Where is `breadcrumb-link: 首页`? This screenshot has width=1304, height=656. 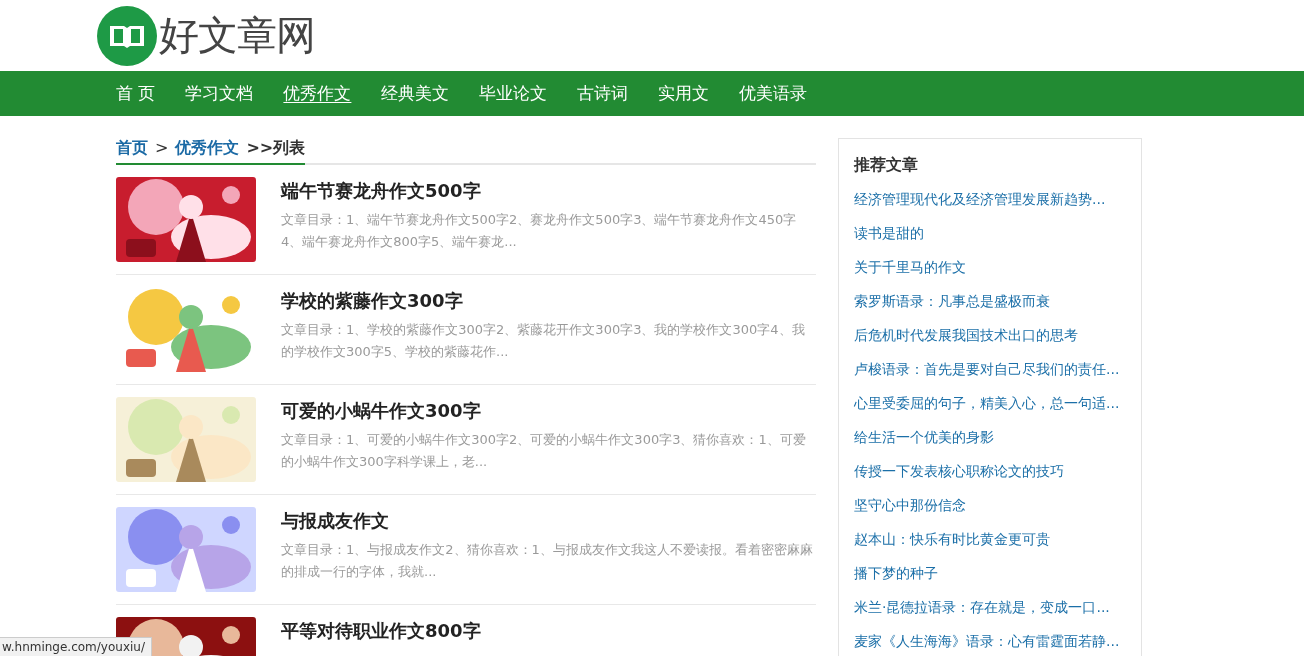
breadcrumb-link: 首页 is located at coordinates (132, 148).